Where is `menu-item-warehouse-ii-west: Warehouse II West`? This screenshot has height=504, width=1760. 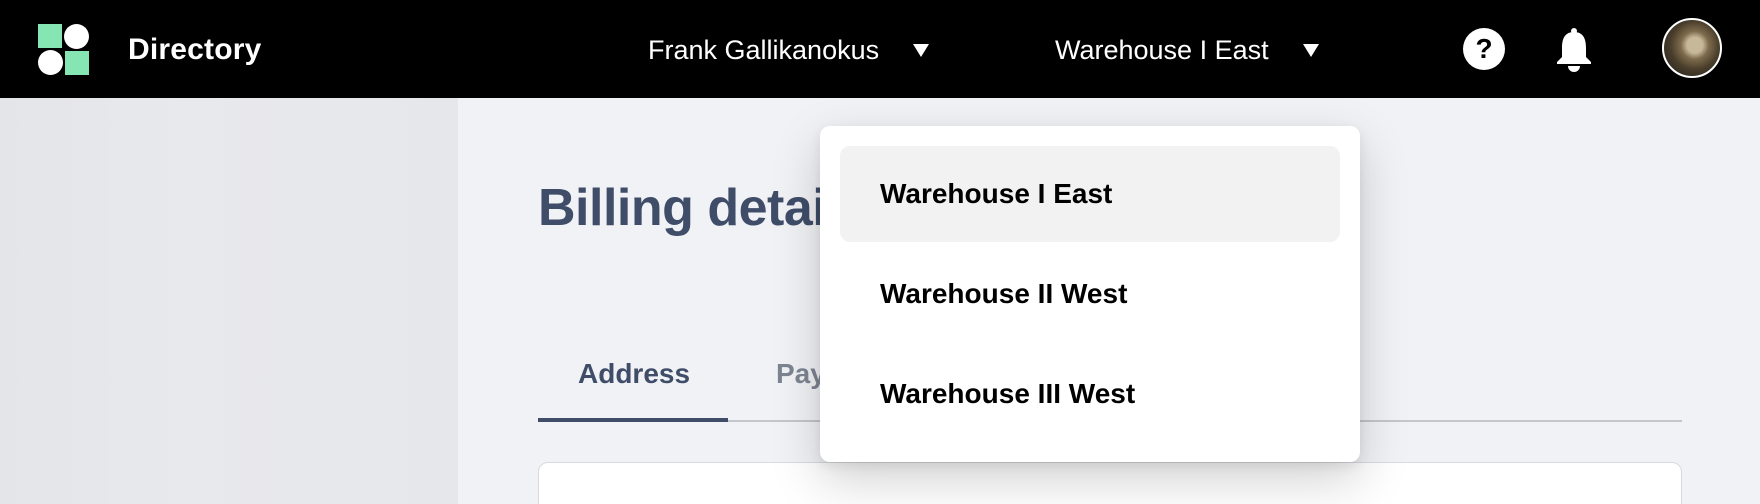 menu-item-warehouse-ii-west: Warehouse II West is located at coordinates (1090, 294).